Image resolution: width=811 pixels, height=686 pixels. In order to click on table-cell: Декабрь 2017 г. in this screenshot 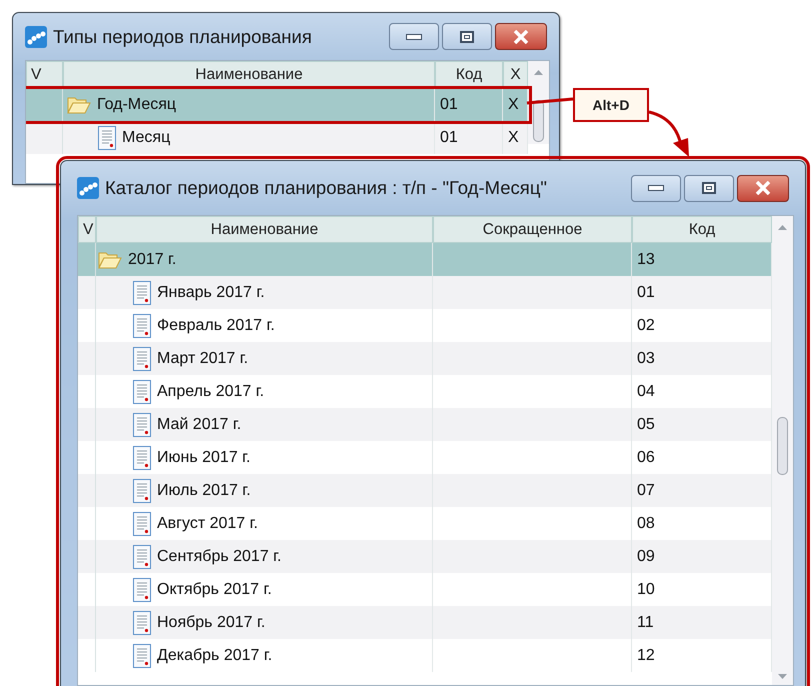, I will do `click(214, 655)`.